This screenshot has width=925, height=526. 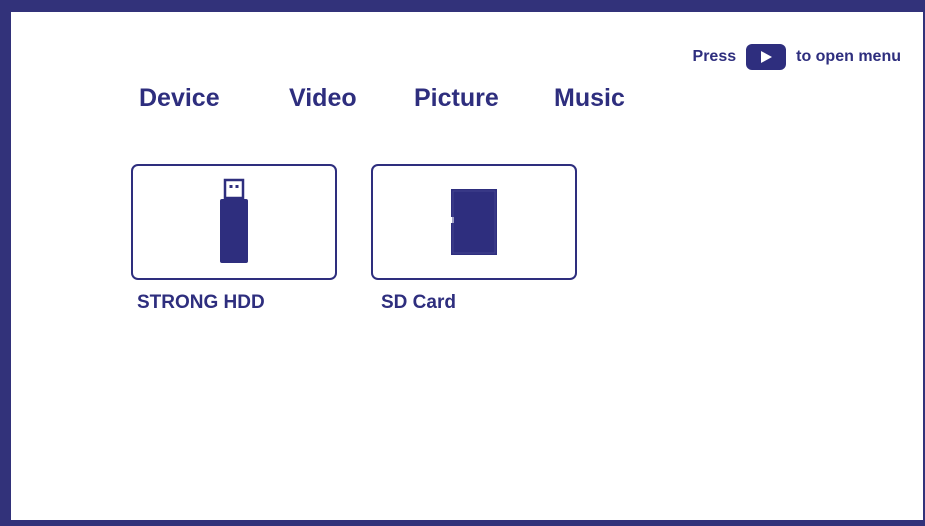 What do you see at coordinates (201, 302) in the screenshot?
I see `device-label-strong-hdd: STRONG HDD` at bounding box center [201, 302].